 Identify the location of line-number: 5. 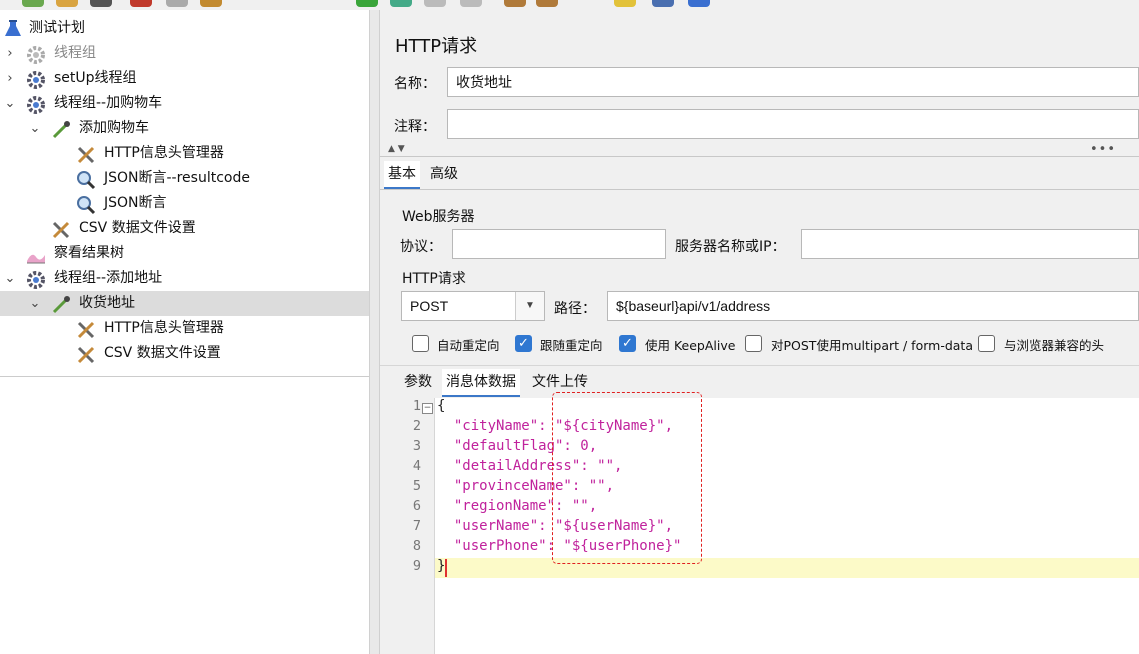
(416, 486).